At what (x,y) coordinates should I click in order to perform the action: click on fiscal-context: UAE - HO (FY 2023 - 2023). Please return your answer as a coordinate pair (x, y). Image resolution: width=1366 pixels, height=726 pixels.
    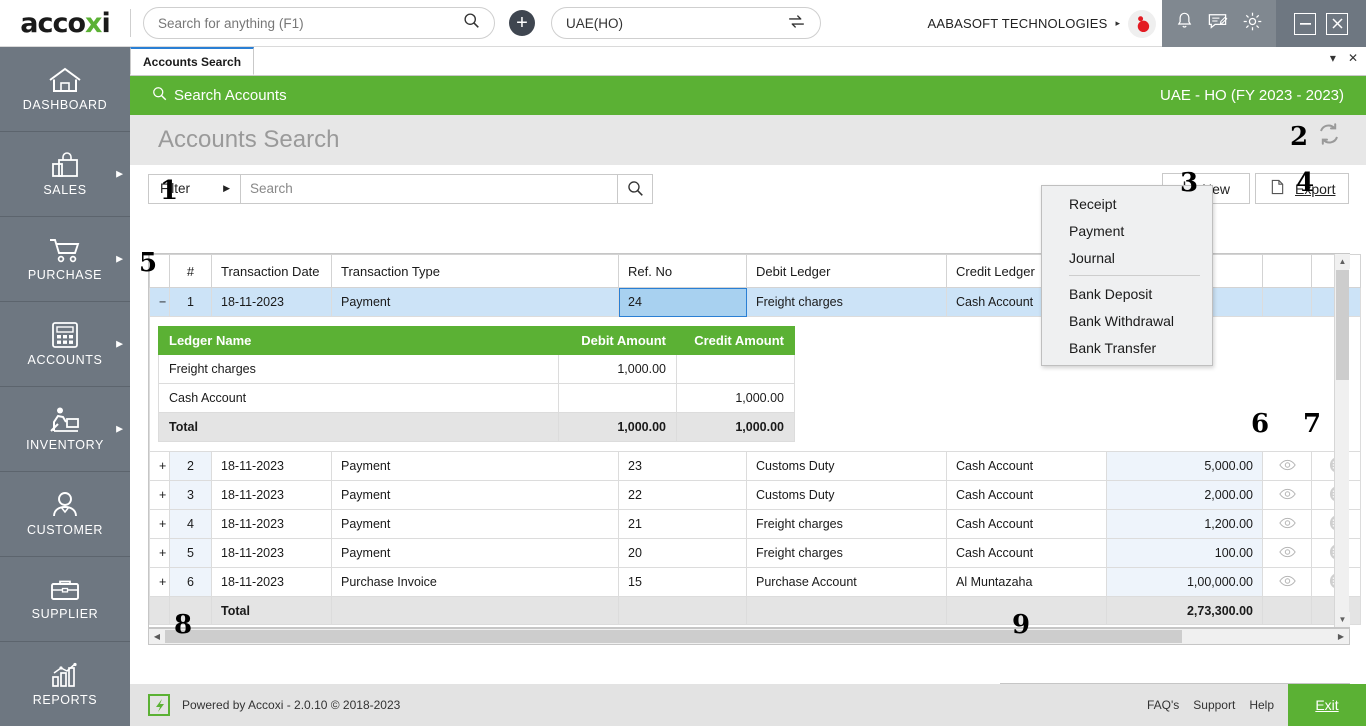
    Looking at the image, I should click on (1252, 95).